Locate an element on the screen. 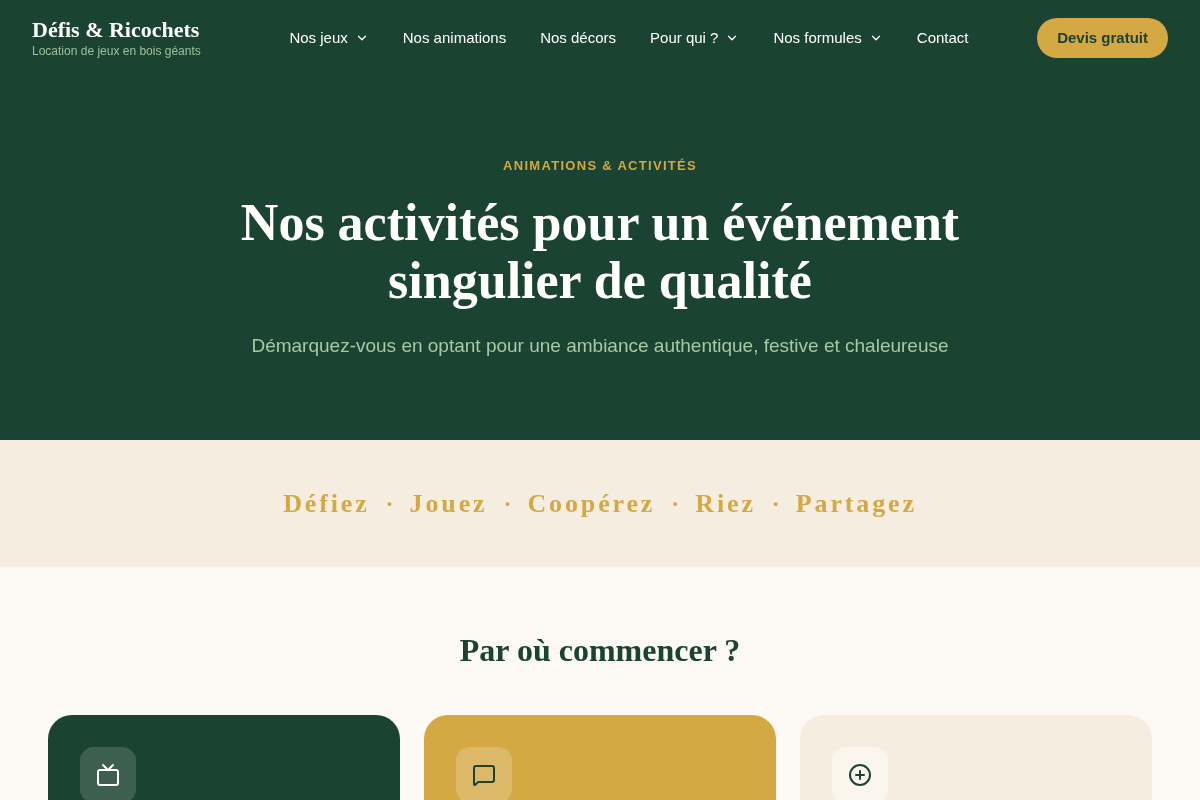 Image resolution: width=1200 pixels, height=800 pixels. hero-subtitle: Démarquez-vous en optant pour une ambiance authentique, festive et chaleureuse is located at coordinates (600, 346).